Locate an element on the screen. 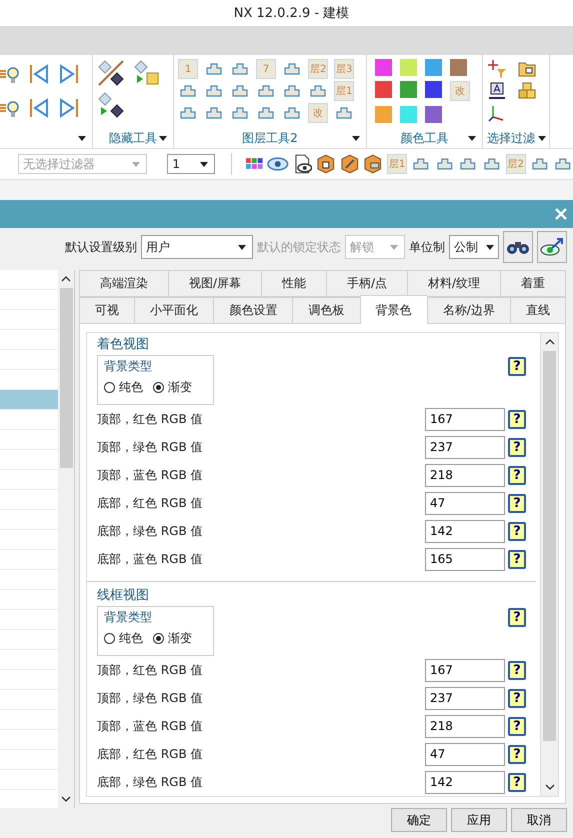  tab: 手柄/点 is located at coordinates (367, 283).